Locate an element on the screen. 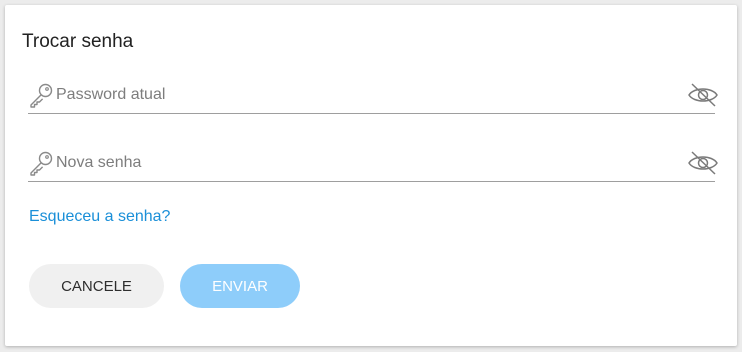 This screenshot has width=742, height=352. send-button: ENVIAR is located at coordinates (240, 286).